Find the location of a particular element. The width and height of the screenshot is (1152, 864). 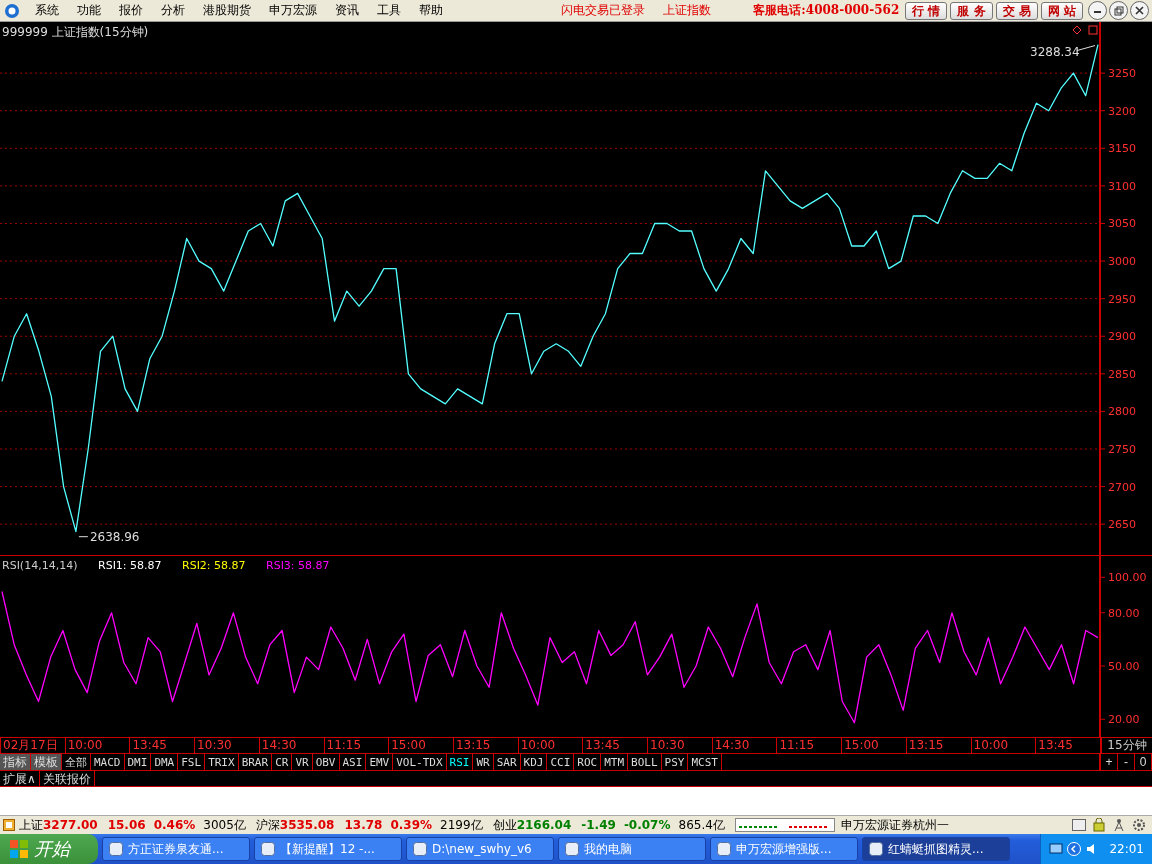

nav-button: 交 易 is located at coordinates (1016, 10).